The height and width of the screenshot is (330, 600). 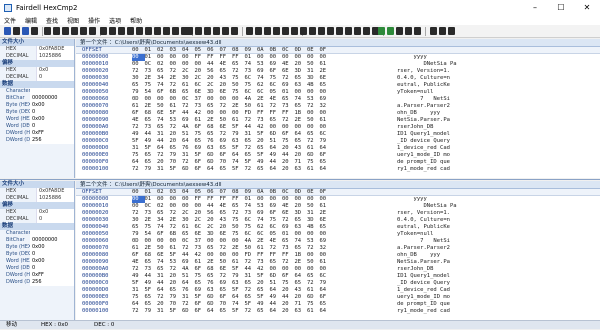 What do you see at coordinates (453, 290) in the screenshot?
I see `row-ascii: 1_device_red Cad` at bounding box center [453, 290].